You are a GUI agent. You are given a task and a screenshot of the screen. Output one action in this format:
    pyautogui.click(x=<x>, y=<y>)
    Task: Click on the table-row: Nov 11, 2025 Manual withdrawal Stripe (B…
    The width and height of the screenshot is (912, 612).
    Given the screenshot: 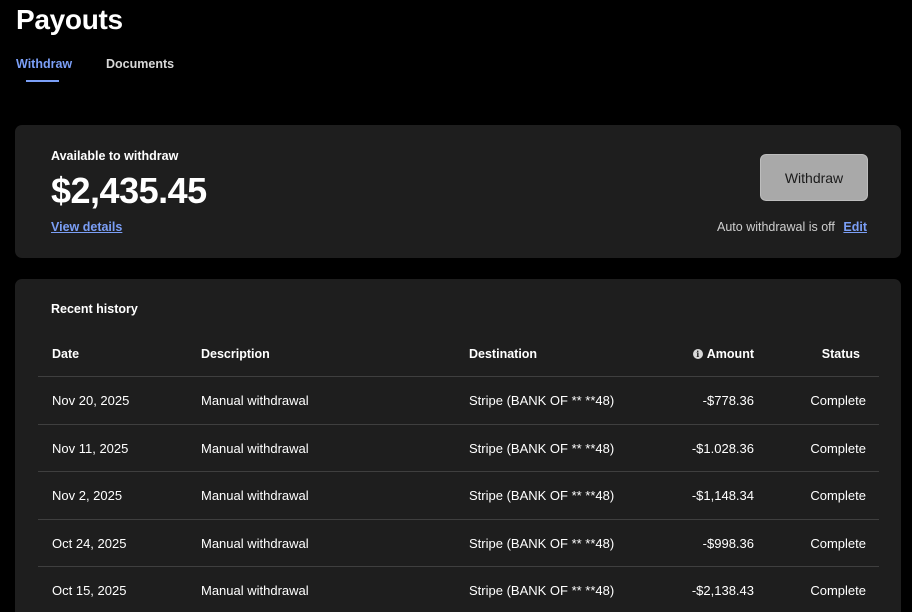 What is the action you would take?
    pyautogui.click(x=458, y=448)
    